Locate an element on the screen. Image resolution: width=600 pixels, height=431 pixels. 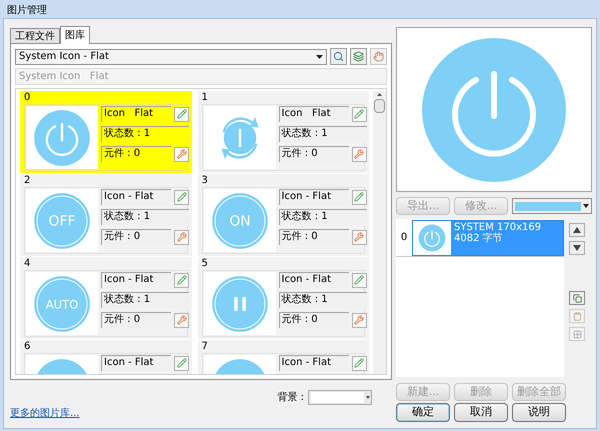
move-down-button is located at coordinates (577, 248).